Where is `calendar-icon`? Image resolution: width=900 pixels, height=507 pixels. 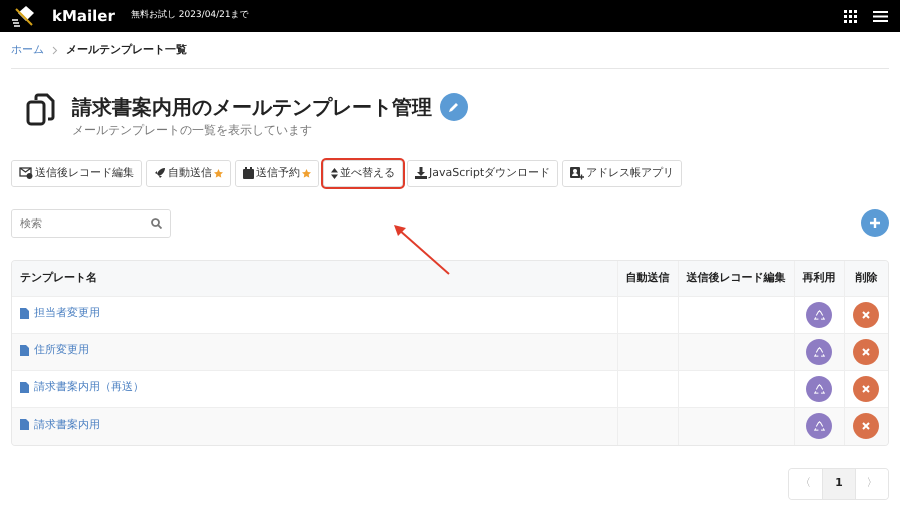
calendar-icon is located at coordinates (248, 173).